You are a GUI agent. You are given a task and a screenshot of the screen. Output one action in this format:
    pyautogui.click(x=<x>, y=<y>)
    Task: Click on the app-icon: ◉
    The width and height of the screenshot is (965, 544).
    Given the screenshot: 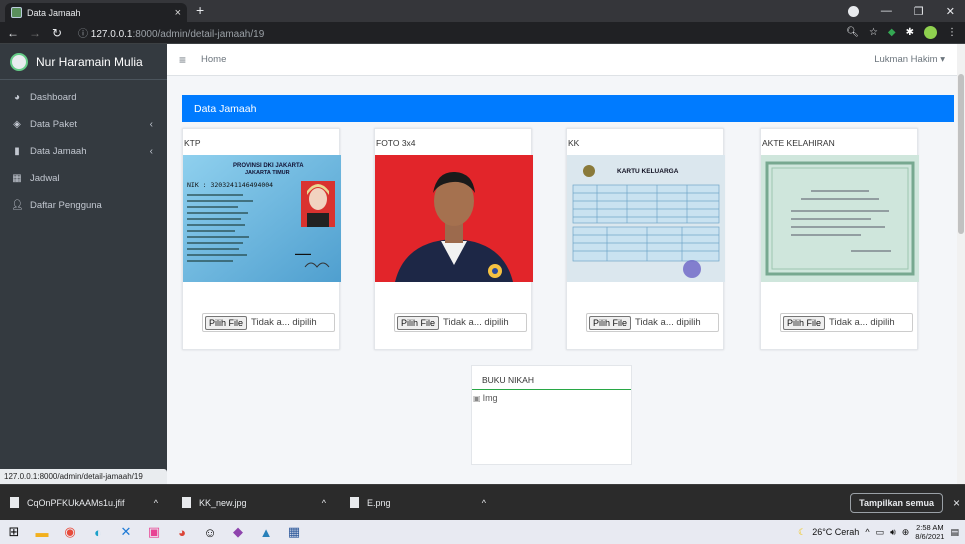 What is the action you would take?
    pyautogui.click(x=70, y=532)
    